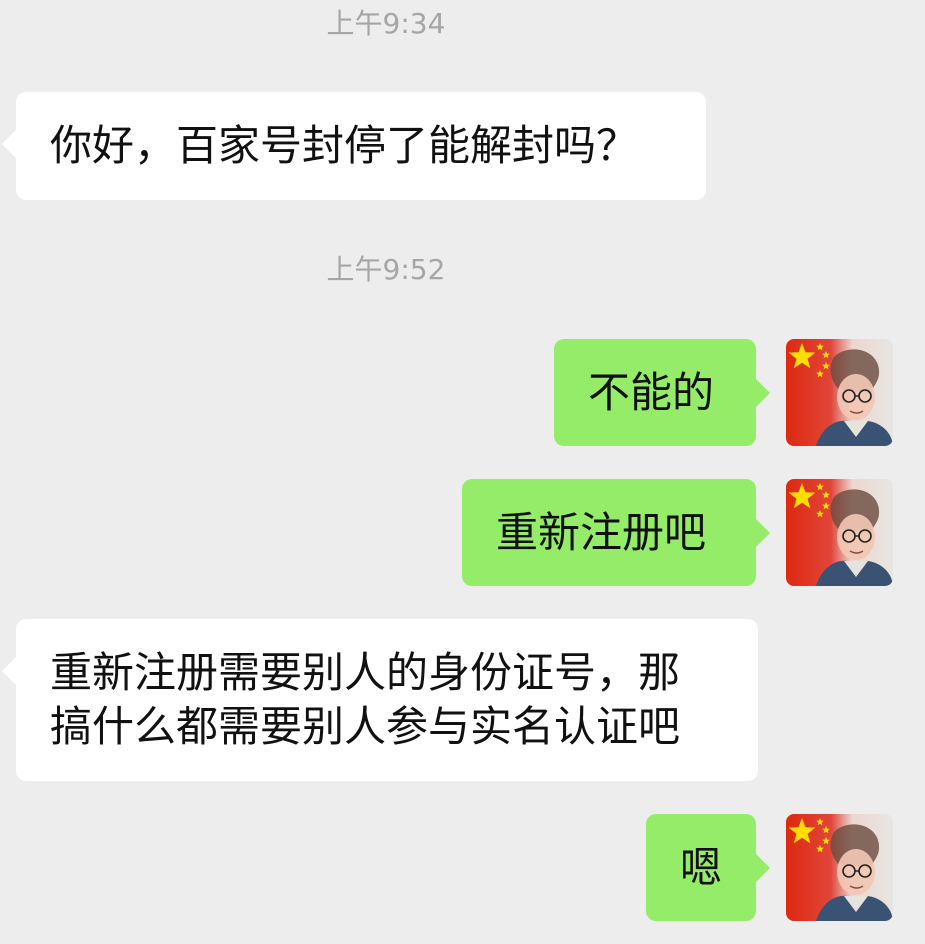 This screenshot has height=944, width=925. I want to click on incoming-message-bubble: 你好，百家号封停了能解封吗？, so click(354, 146).